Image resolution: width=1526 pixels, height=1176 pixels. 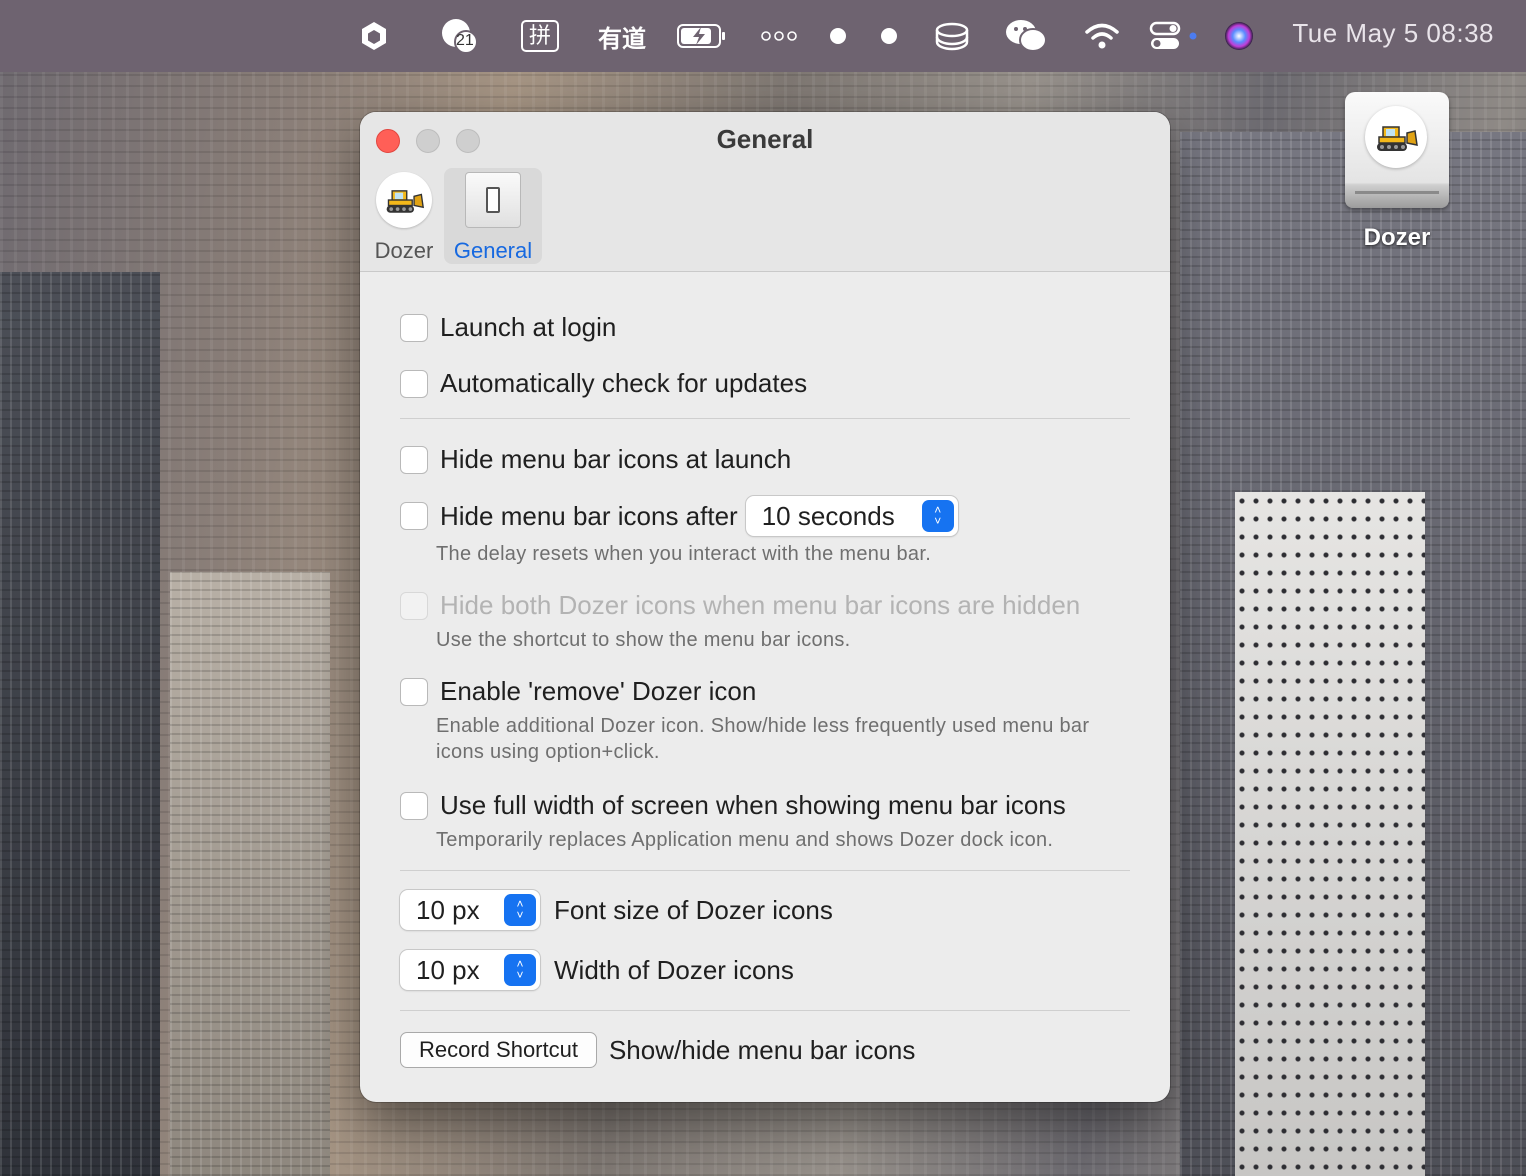 I want to click on youdao-icon: 有道, so click(x=622, y=36).